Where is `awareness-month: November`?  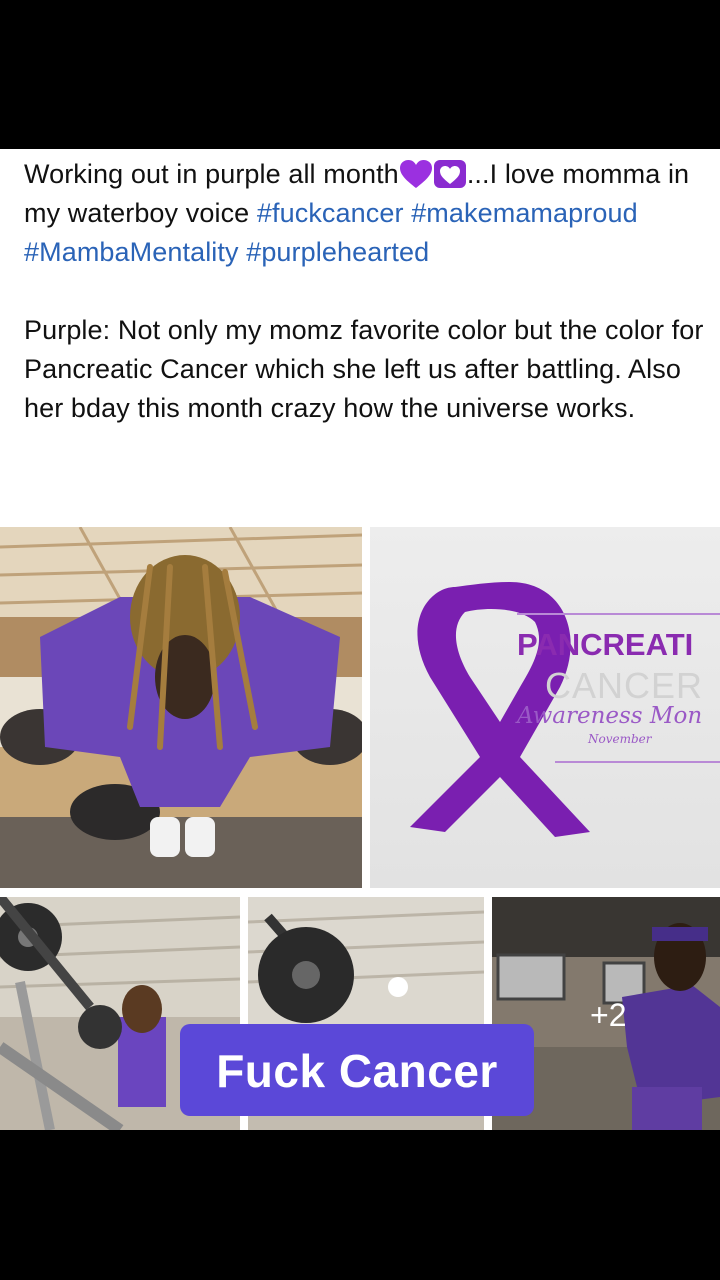
awareness-month: November is located at coordinates (620, 739).